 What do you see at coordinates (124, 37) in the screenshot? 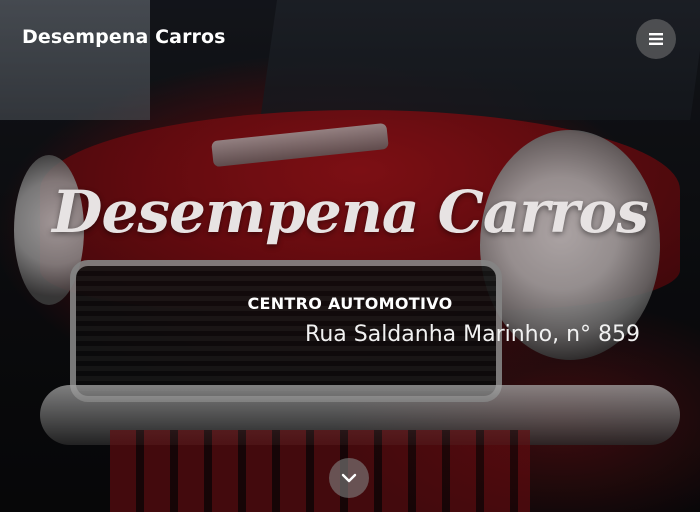
I see `navbar-brand-link: Desempena Carros` at bounding box center [124, 37].